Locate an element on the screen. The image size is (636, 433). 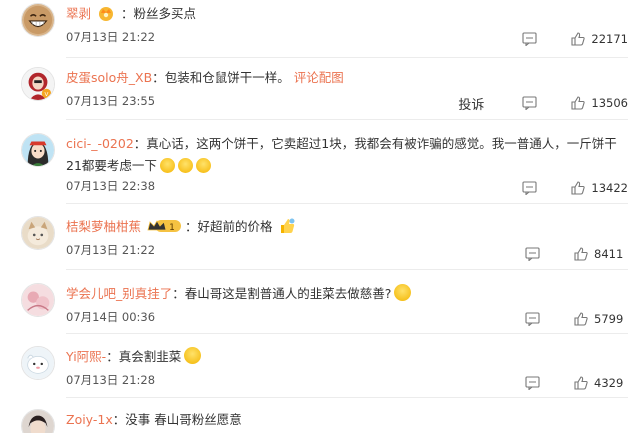
comment-row: 翠剥 ：粉丝多买点 07月13日 21:22 22171 is located at coordinates (318, 29).